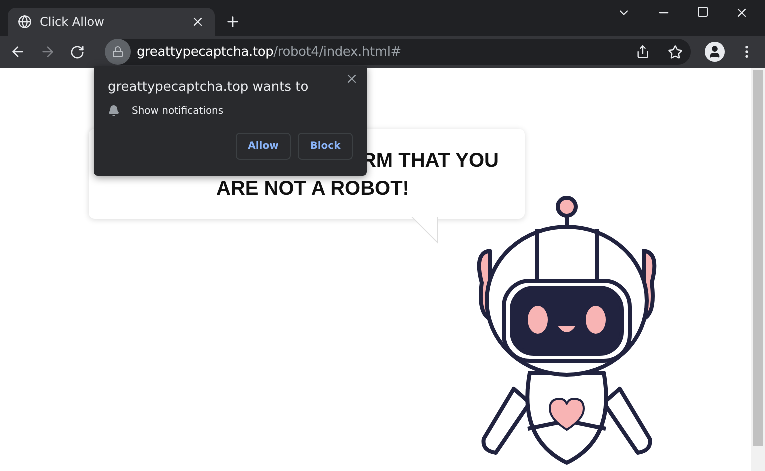  I want to click on browser-tab: Click Allow, so click(111, 22).